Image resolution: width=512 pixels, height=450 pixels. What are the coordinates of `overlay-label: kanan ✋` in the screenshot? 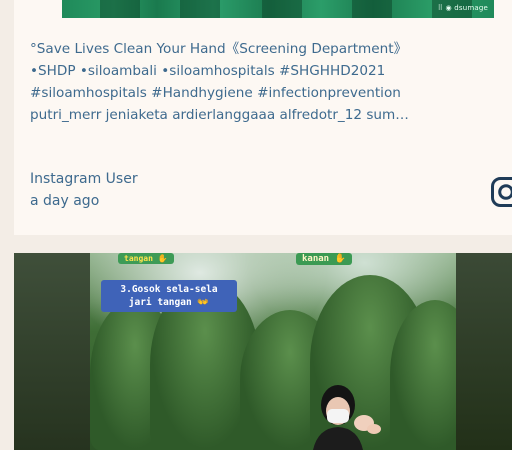 It's located at (324, 259).